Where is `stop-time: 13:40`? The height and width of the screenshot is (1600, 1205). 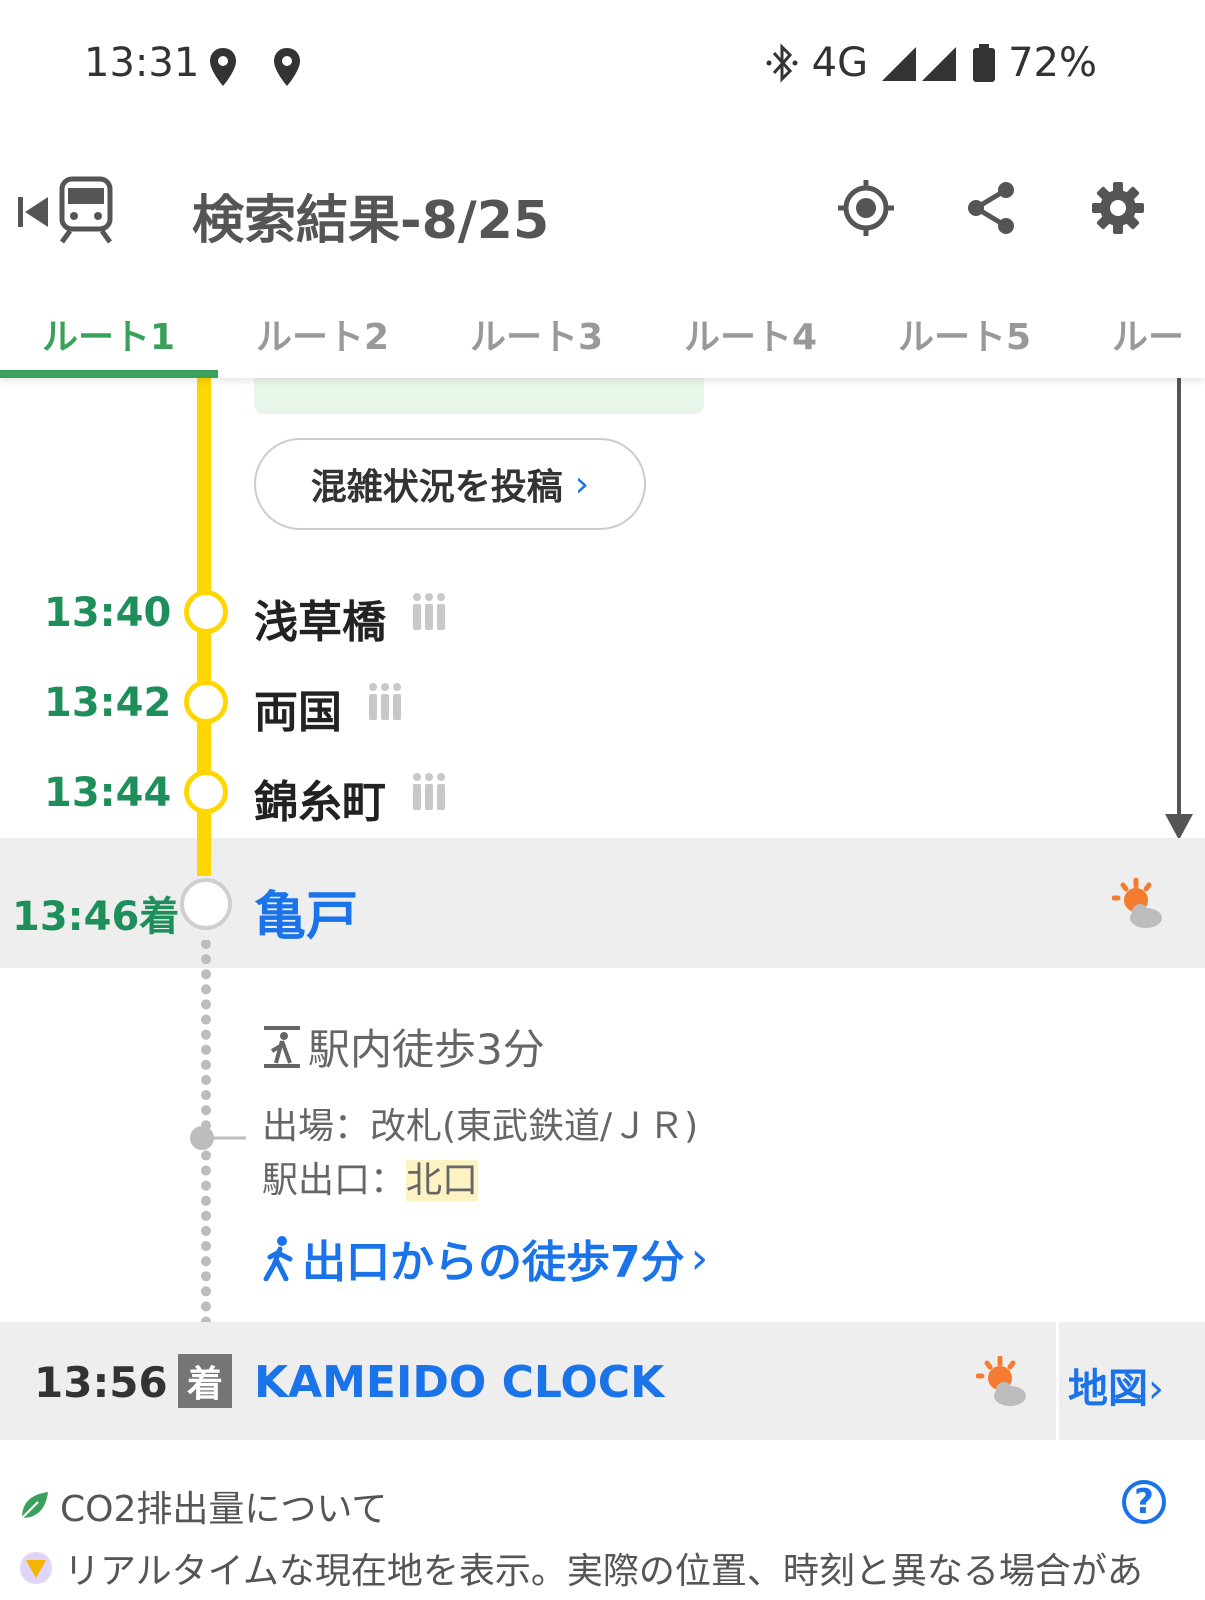
stop-time: 13:40 is located at coordinates (108, 613).